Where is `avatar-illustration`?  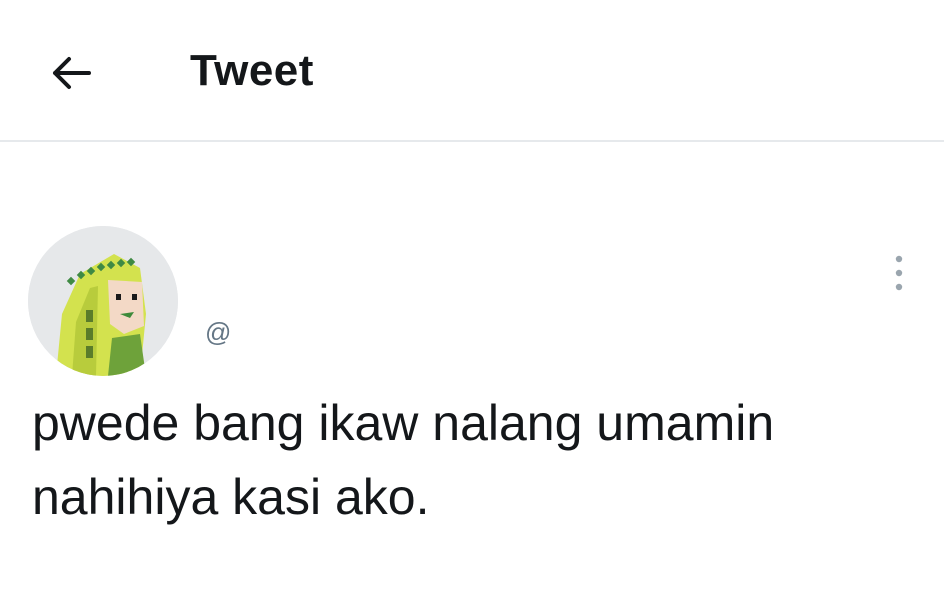
avatar-illustration is located at coordinates (103, 301).